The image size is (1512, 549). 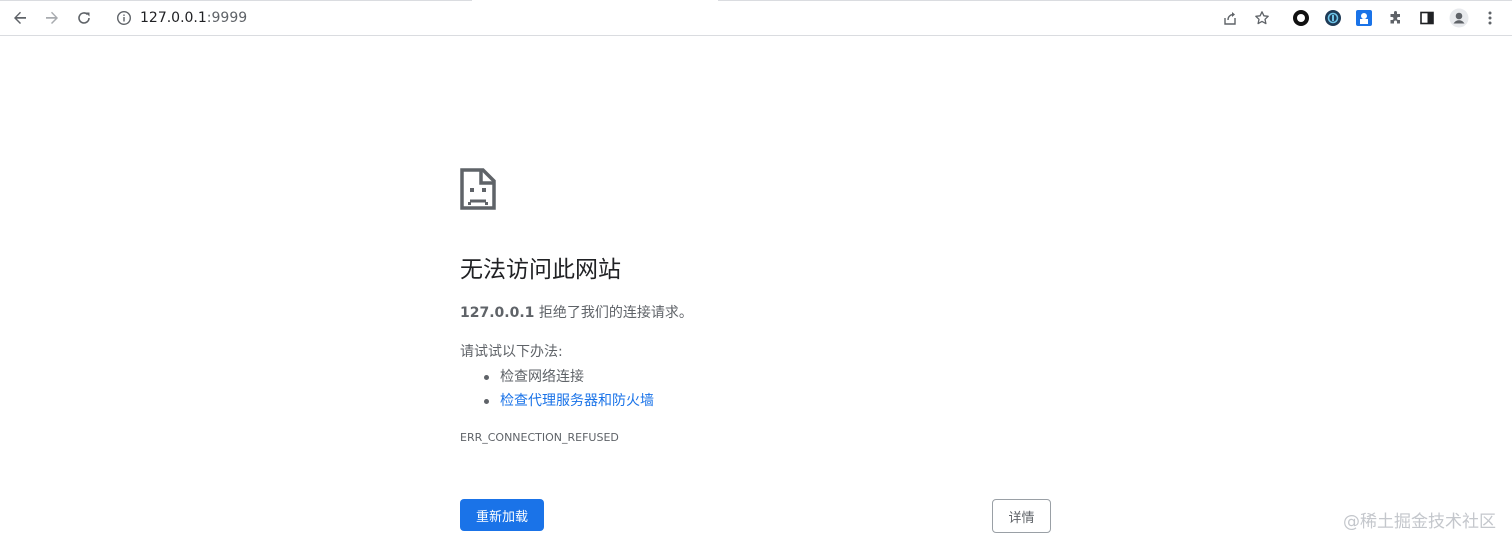 I want to click on info-icon, so click(x=124, y=18).